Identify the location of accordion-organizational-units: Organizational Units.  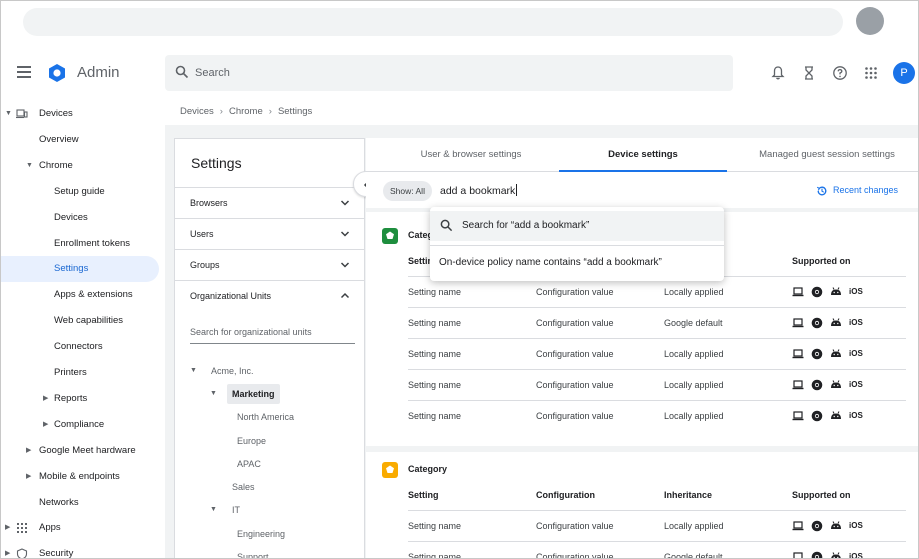
(269, 295).